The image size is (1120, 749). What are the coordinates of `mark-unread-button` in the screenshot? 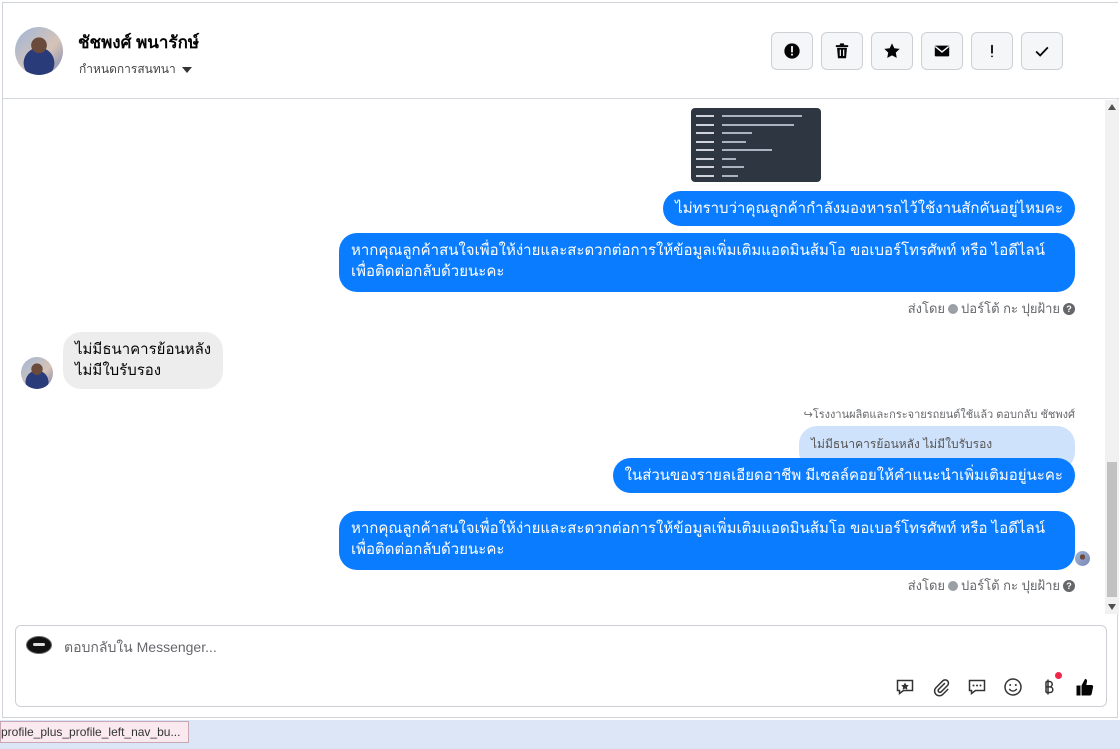 It's located at (942, 51).